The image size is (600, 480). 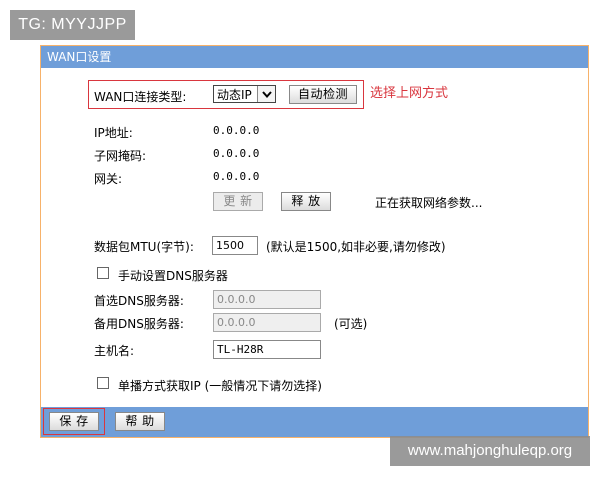 I want to click on gateway-value: 0.0.0.0, so click(x=236, y=176).